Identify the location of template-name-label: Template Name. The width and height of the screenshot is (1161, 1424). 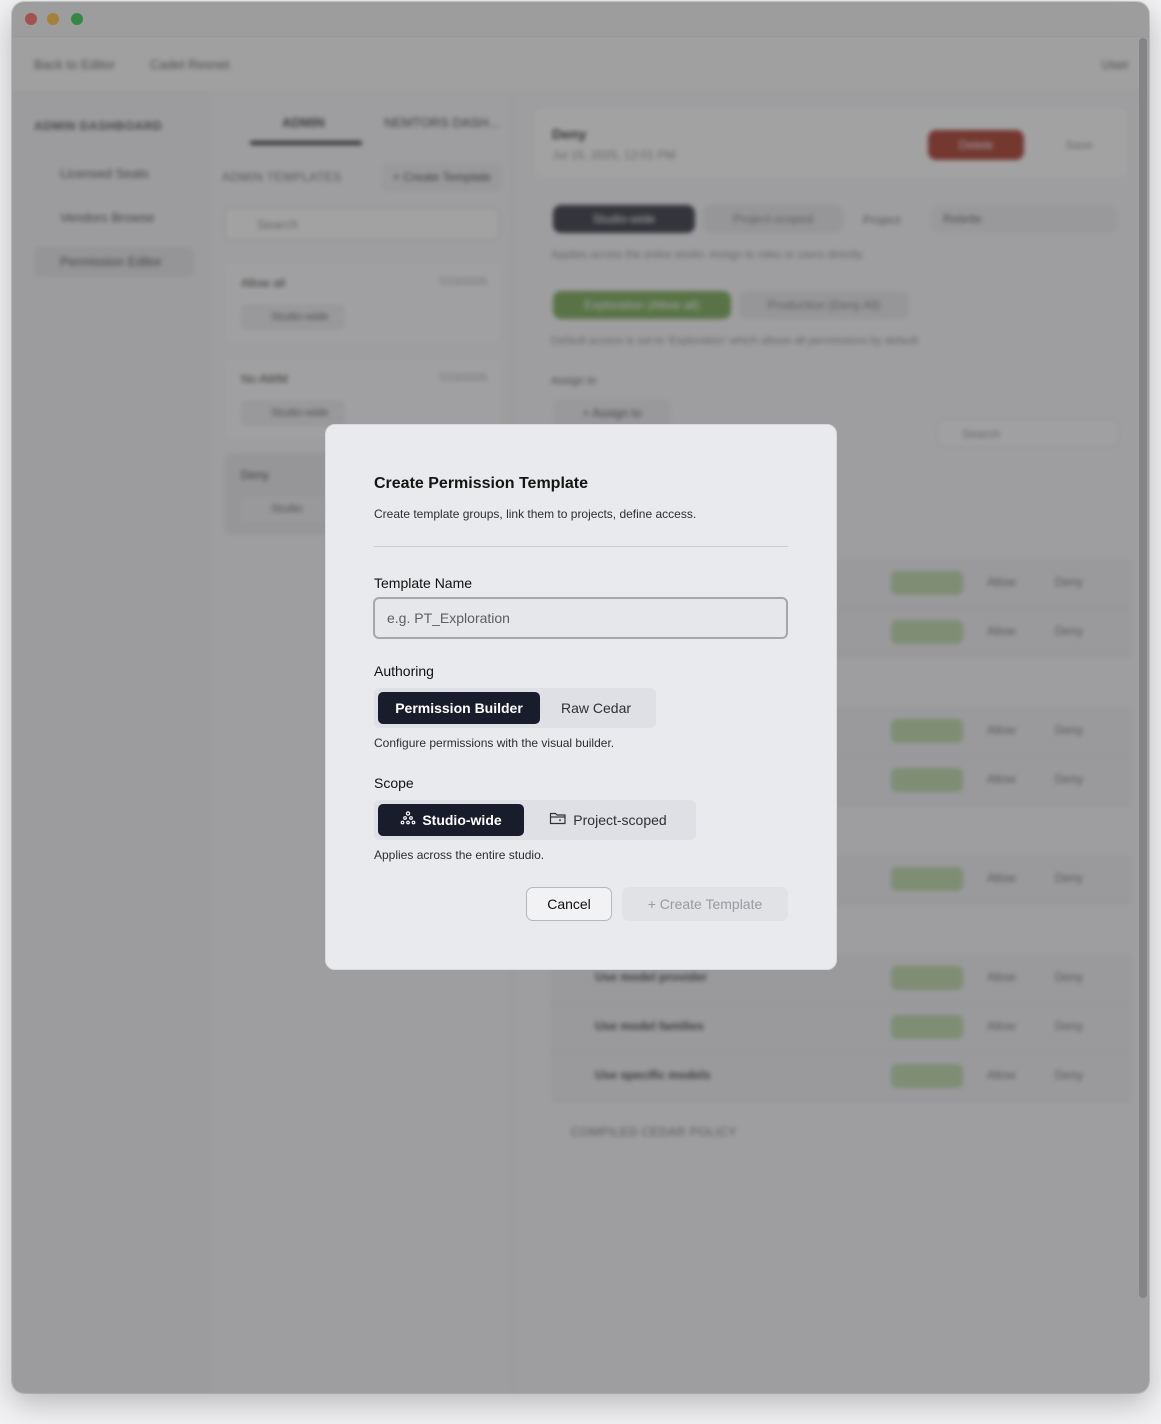
(423, 583).